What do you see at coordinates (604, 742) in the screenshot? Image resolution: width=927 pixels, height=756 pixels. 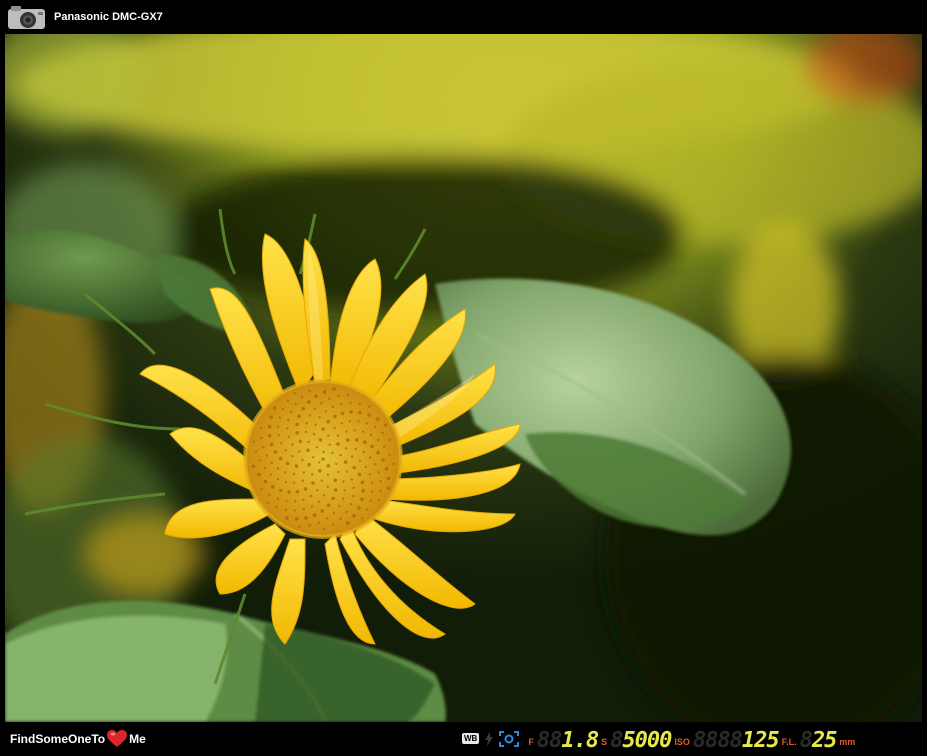 I see `shutter-label: S` at bounding box center [604, 742].